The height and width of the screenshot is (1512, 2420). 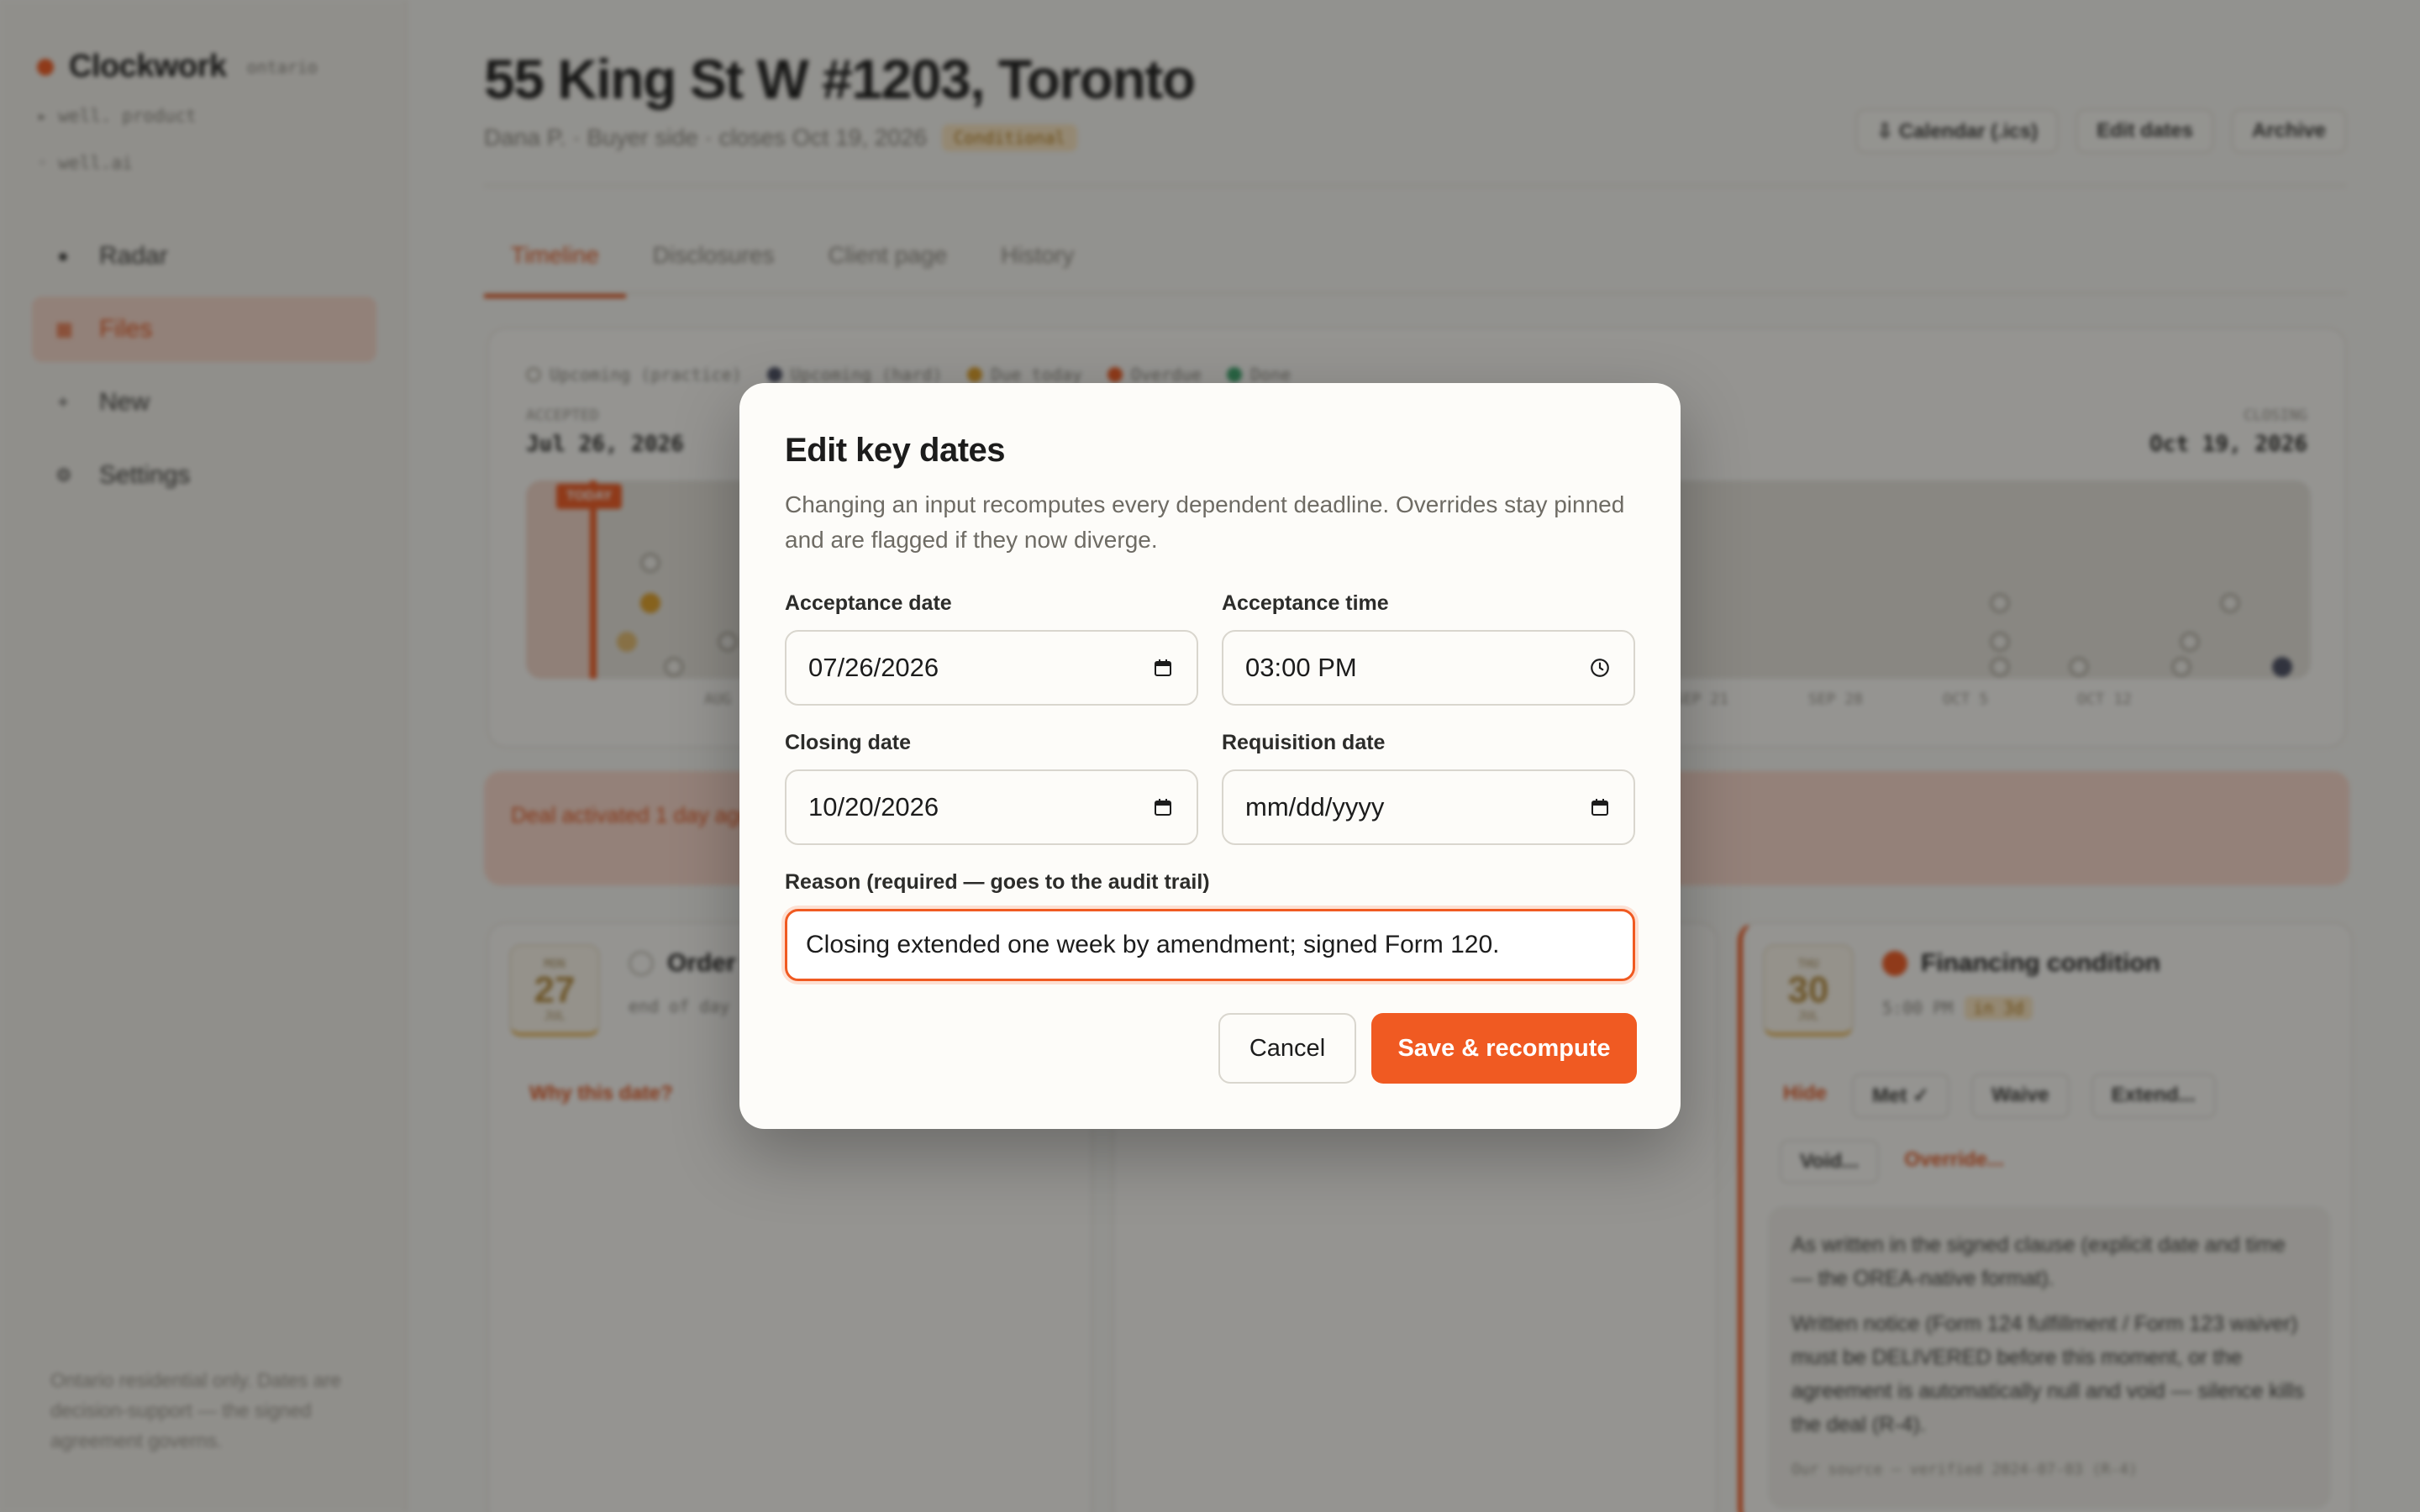 What do you see at coordinates (992, 807) in the screenshot?
I see `closing-date-input: 10/20/2026` at bounding box center [992, 807].